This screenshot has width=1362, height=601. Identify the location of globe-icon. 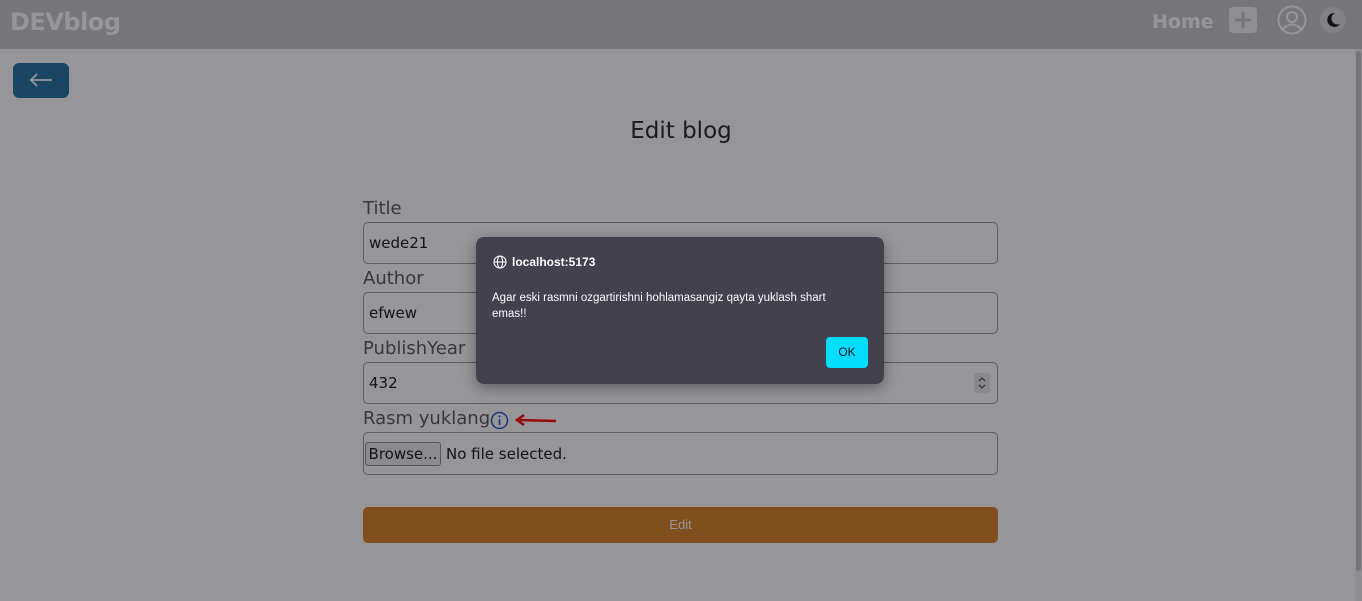
(500, 262).